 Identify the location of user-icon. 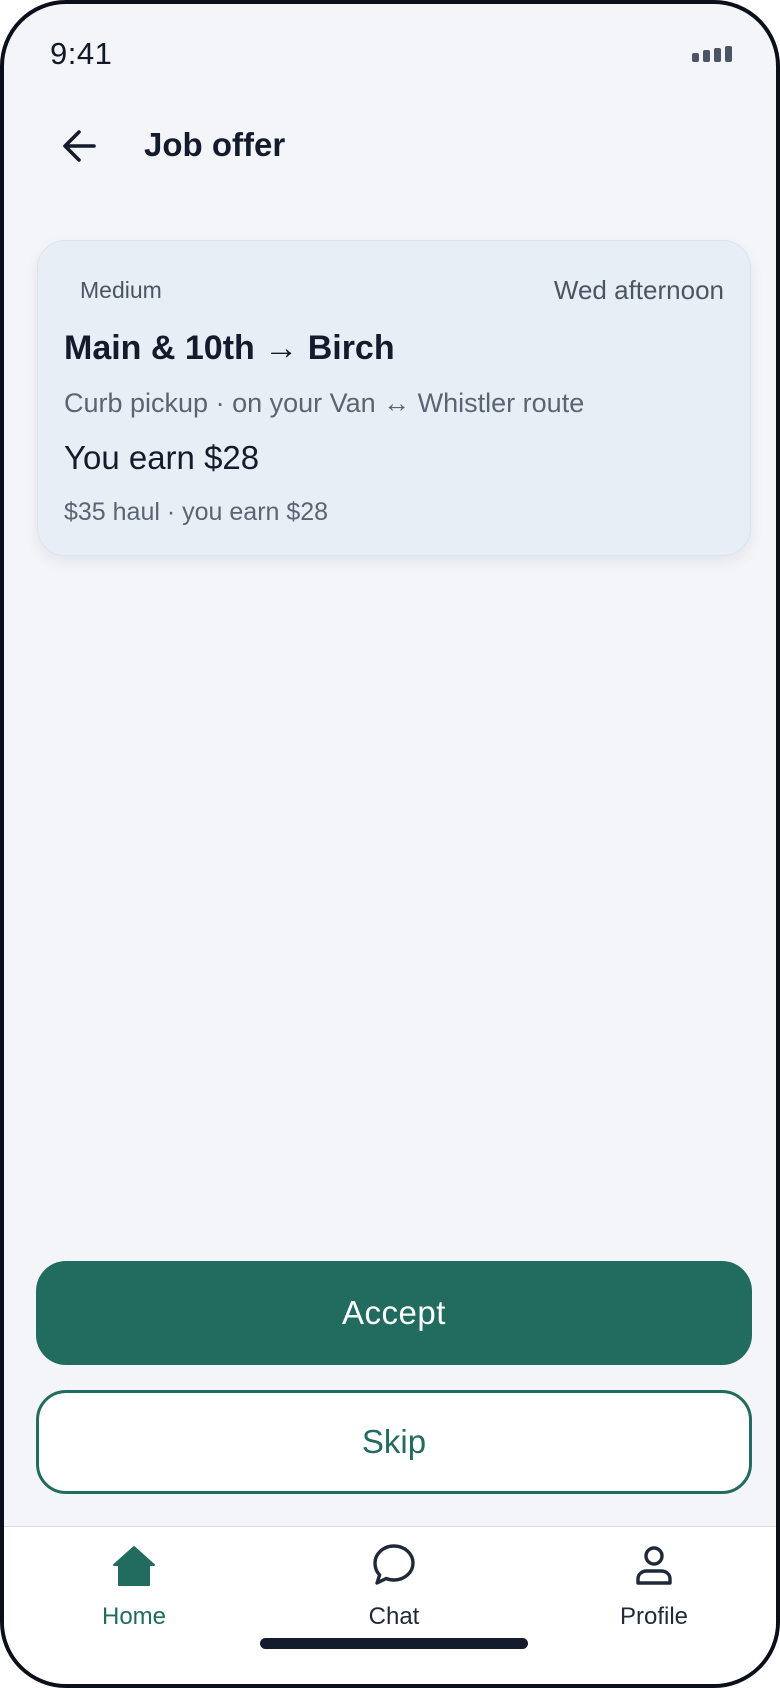
(654, 1565).